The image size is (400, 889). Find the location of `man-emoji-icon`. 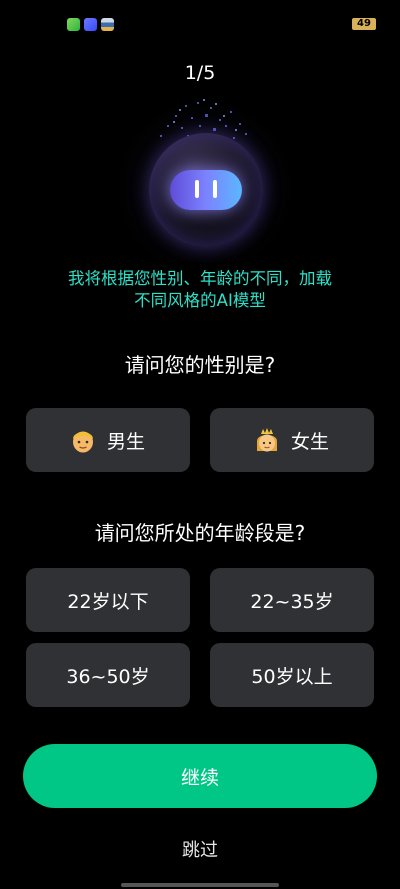

man-emoji-icon is located at coordinates (82, 442).